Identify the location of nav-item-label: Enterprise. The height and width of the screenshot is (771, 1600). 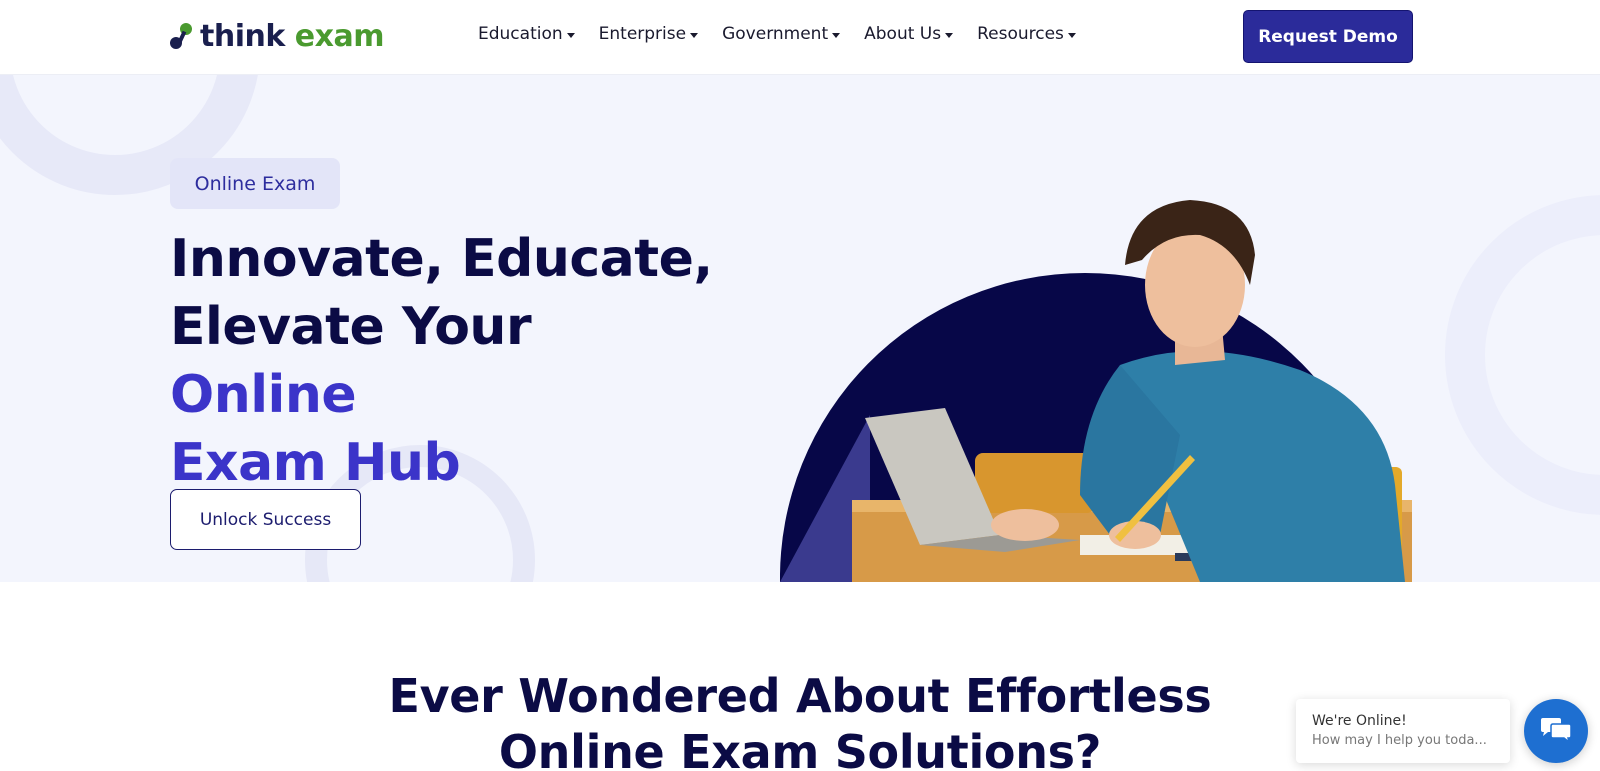
(642, 34).